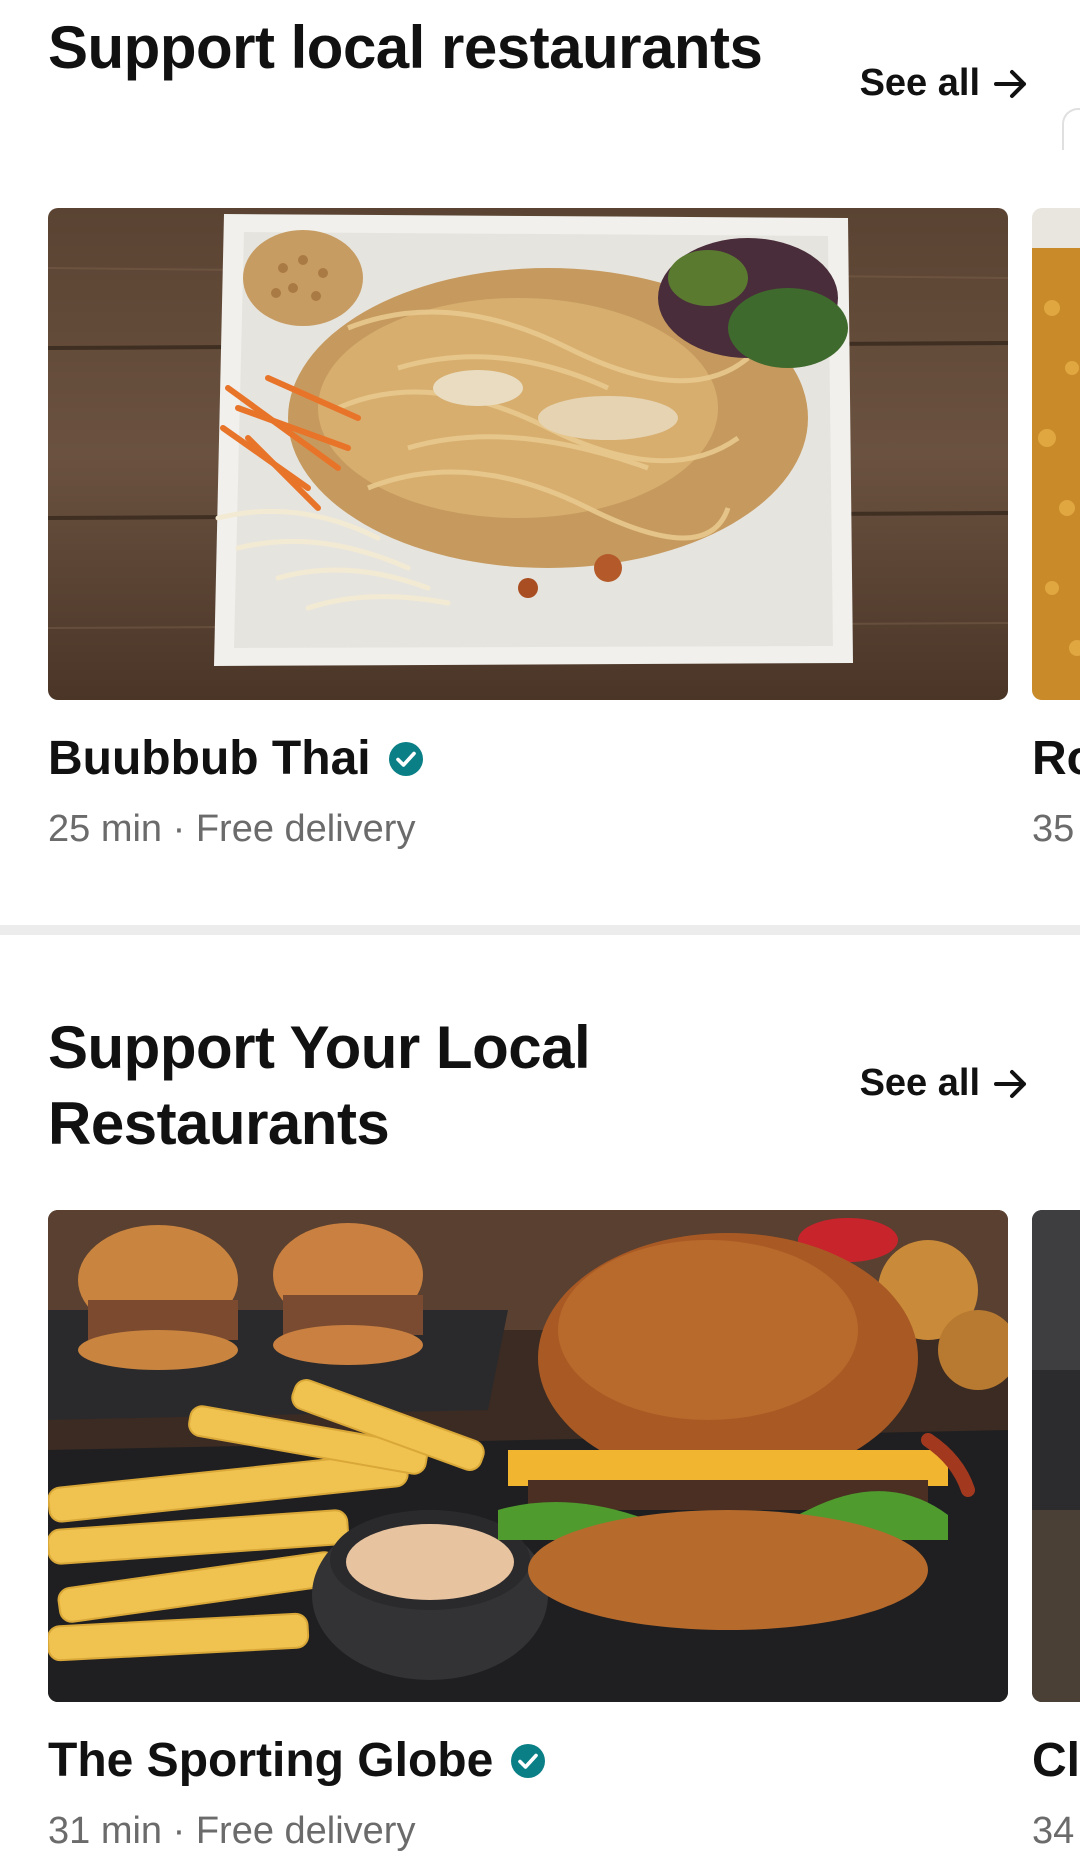  I want to click on restaurant-meta-peek: 34, so click(1053, 1831).